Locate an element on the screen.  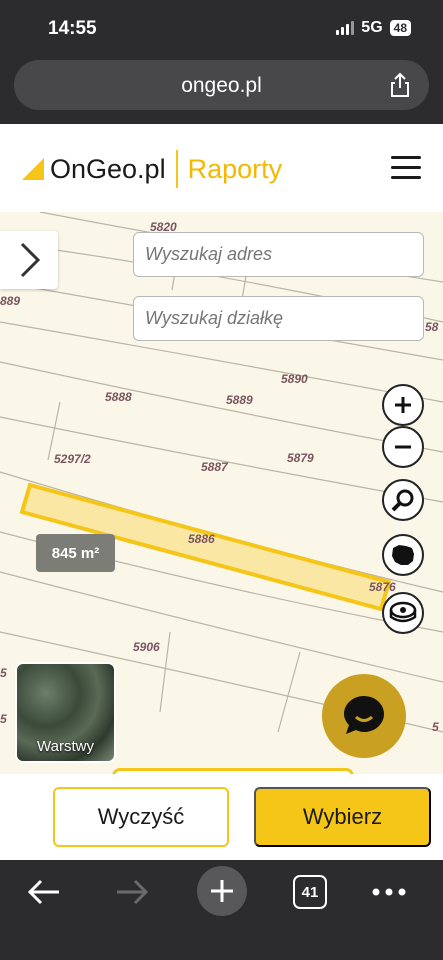
more-options-icon is located at coordinates (389, 892).